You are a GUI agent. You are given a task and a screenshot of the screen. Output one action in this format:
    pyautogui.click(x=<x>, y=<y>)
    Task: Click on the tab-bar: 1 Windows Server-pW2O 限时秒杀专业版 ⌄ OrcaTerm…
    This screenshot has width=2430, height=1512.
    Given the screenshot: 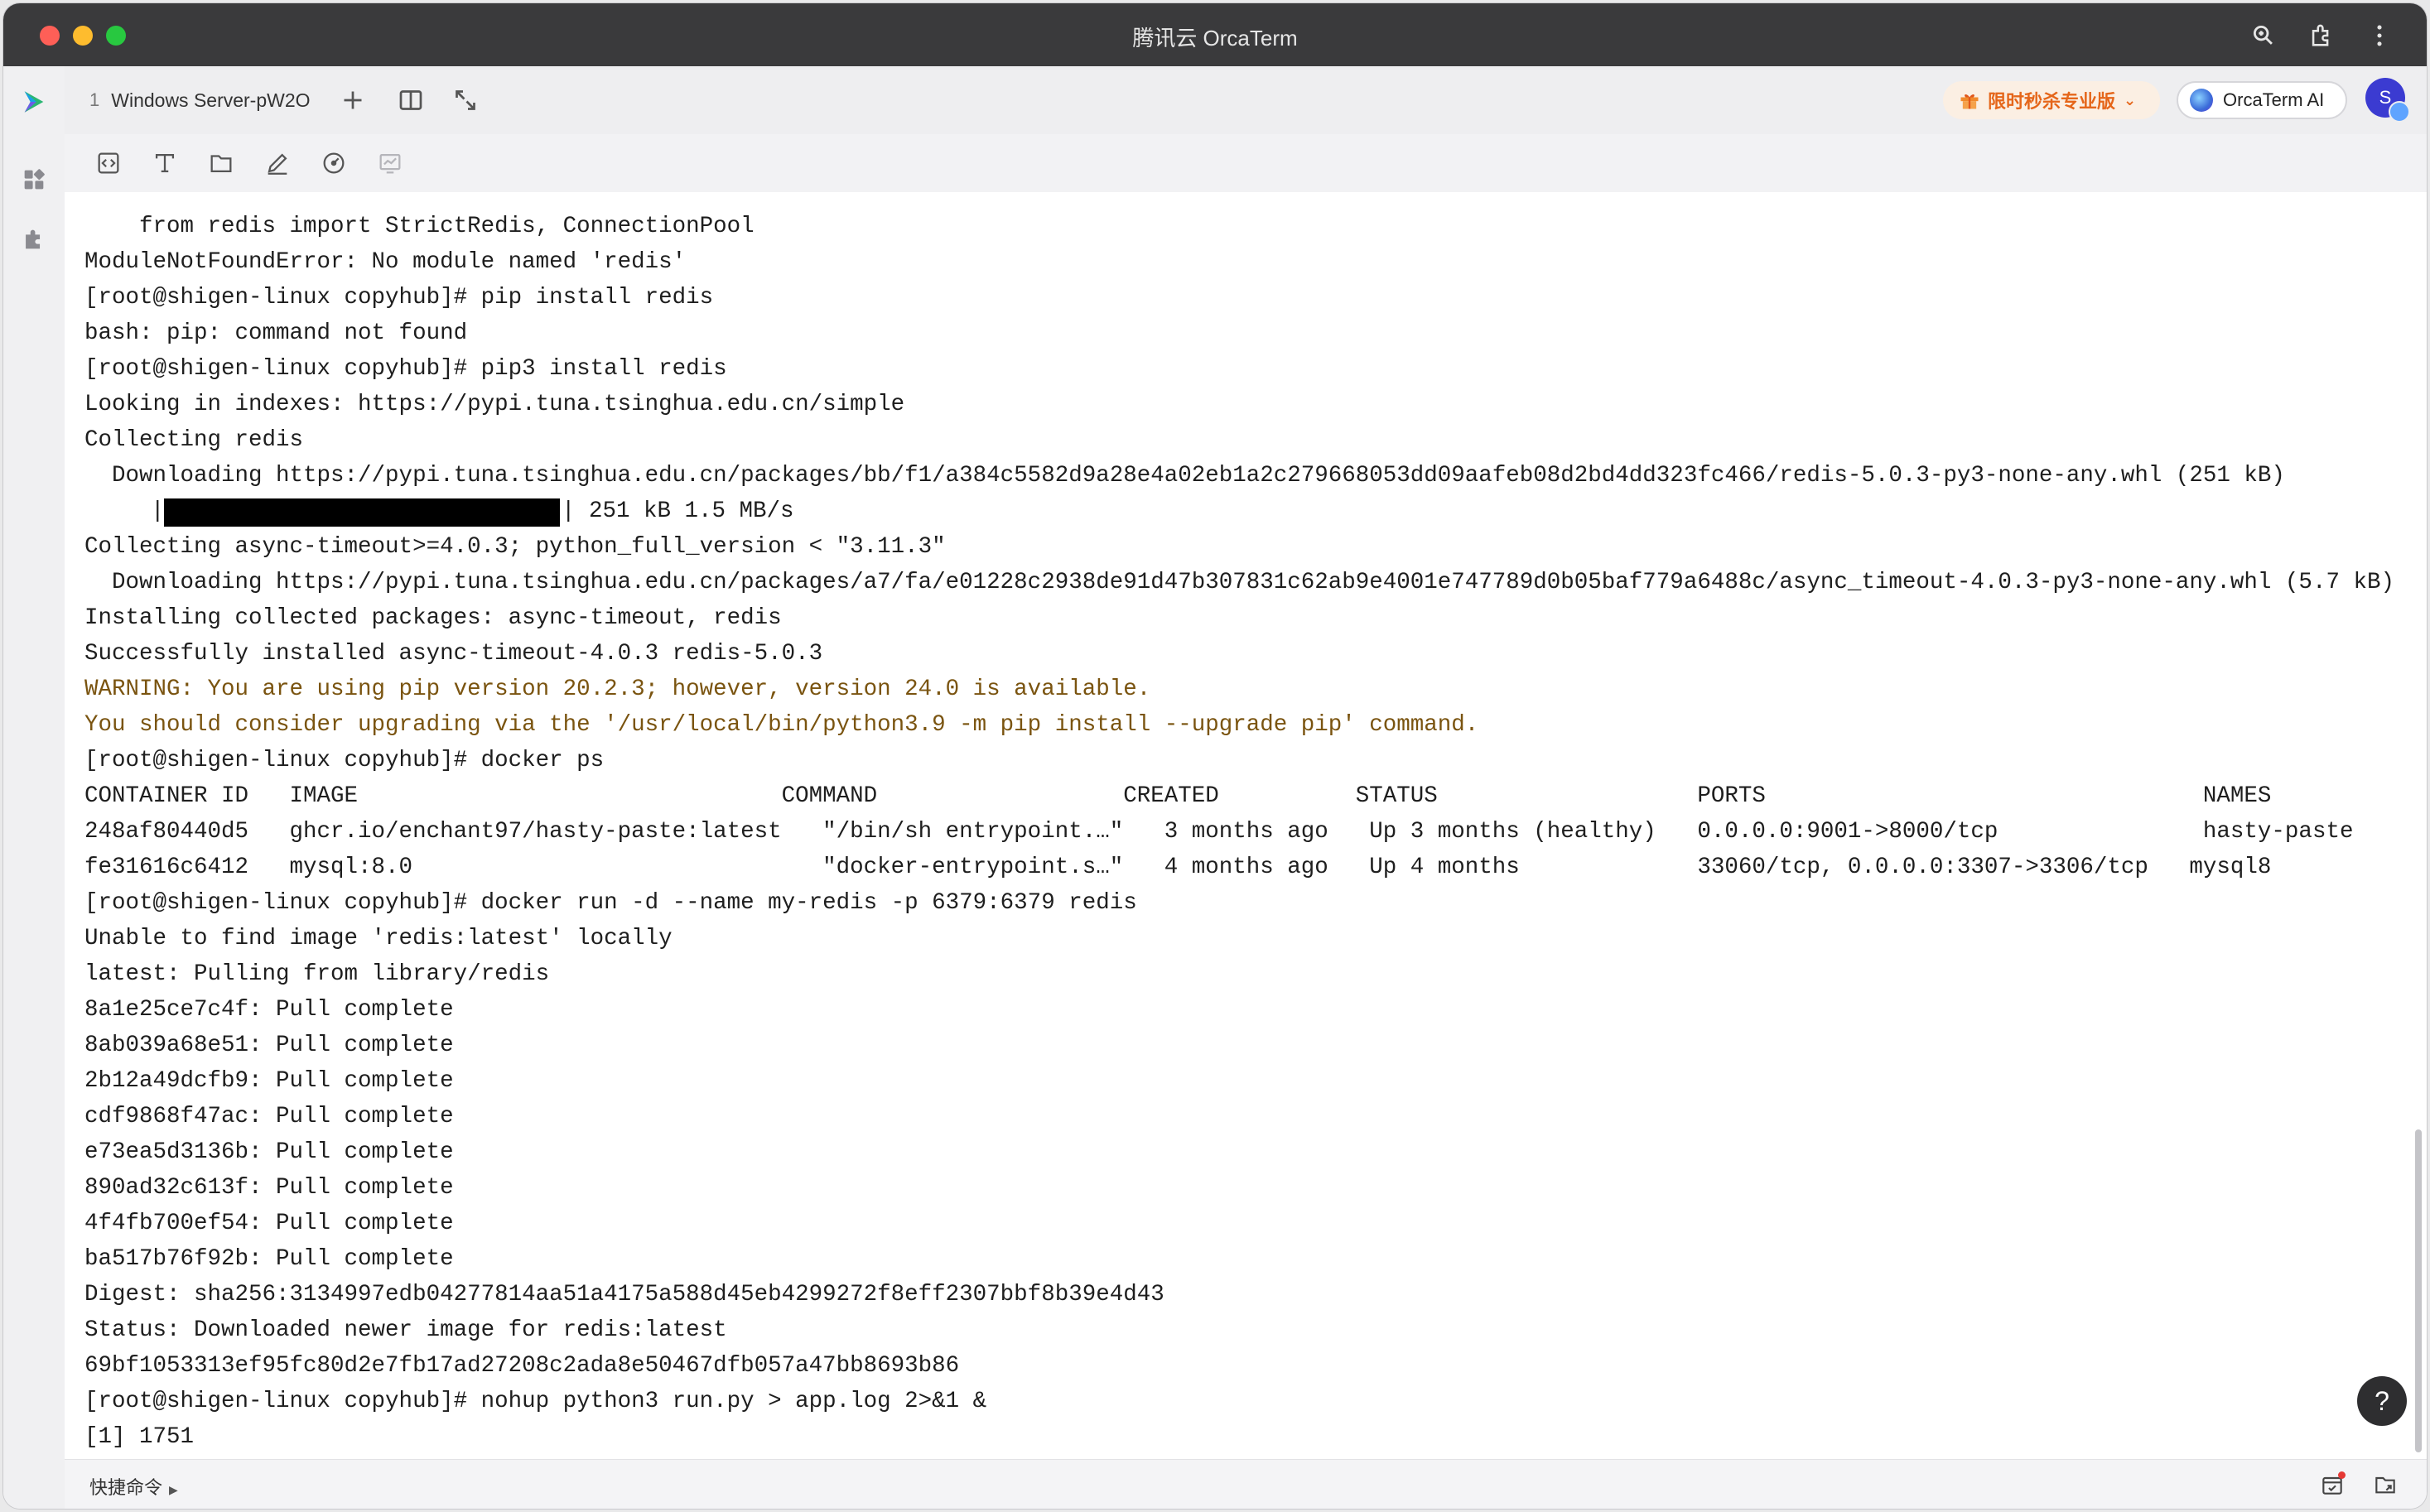 What is the action you would take?
    pyautogui.click(x=1246, y=100)
    